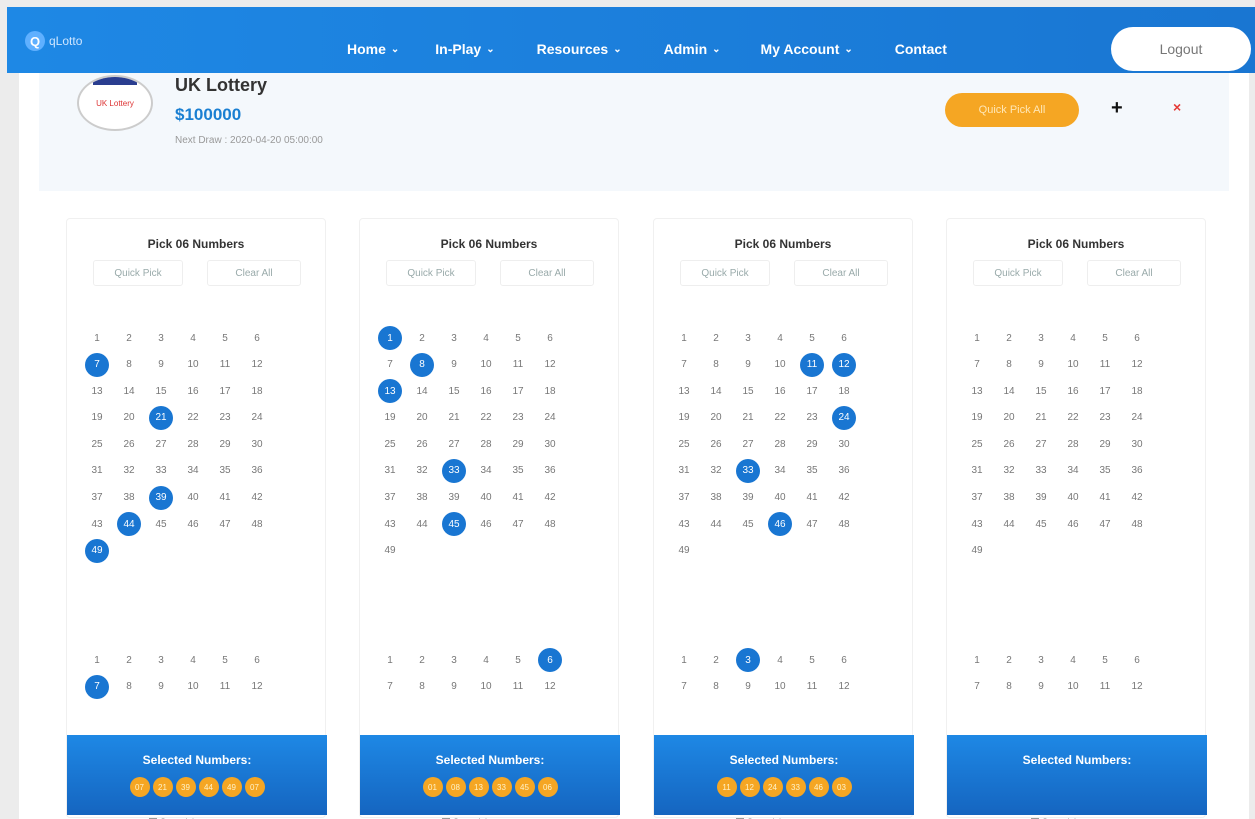  I want to click on menu-resources: Resources ⌄, so click(579, 49).